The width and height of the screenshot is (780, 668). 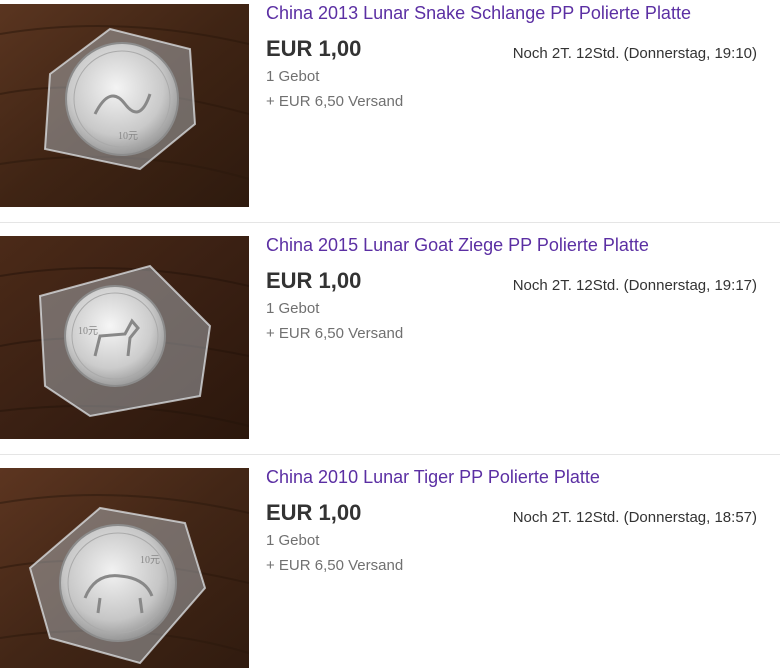 What do you see at coordinates (634, 53) in the screenshot?
I see `listing-time-left: Noch 2T. 12Std. (Donnerstag, 19:10)` at bounding box center [634, 53].